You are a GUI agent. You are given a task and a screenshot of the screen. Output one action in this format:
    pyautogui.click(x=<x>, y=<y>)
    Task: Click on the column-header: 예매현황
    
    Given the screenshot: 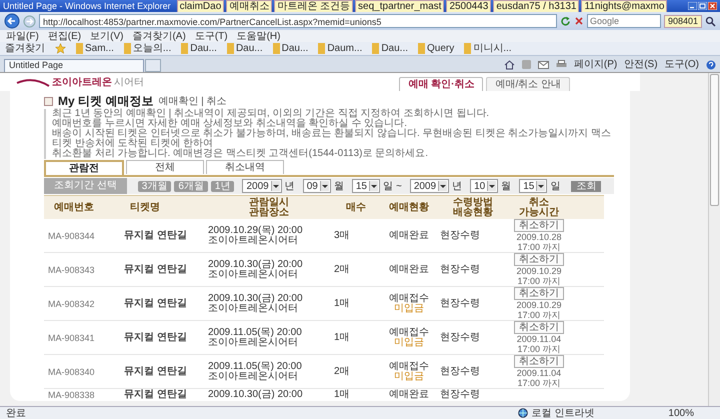 What is the action you would take?
    pyautogui.click(x=409, y=207)
    